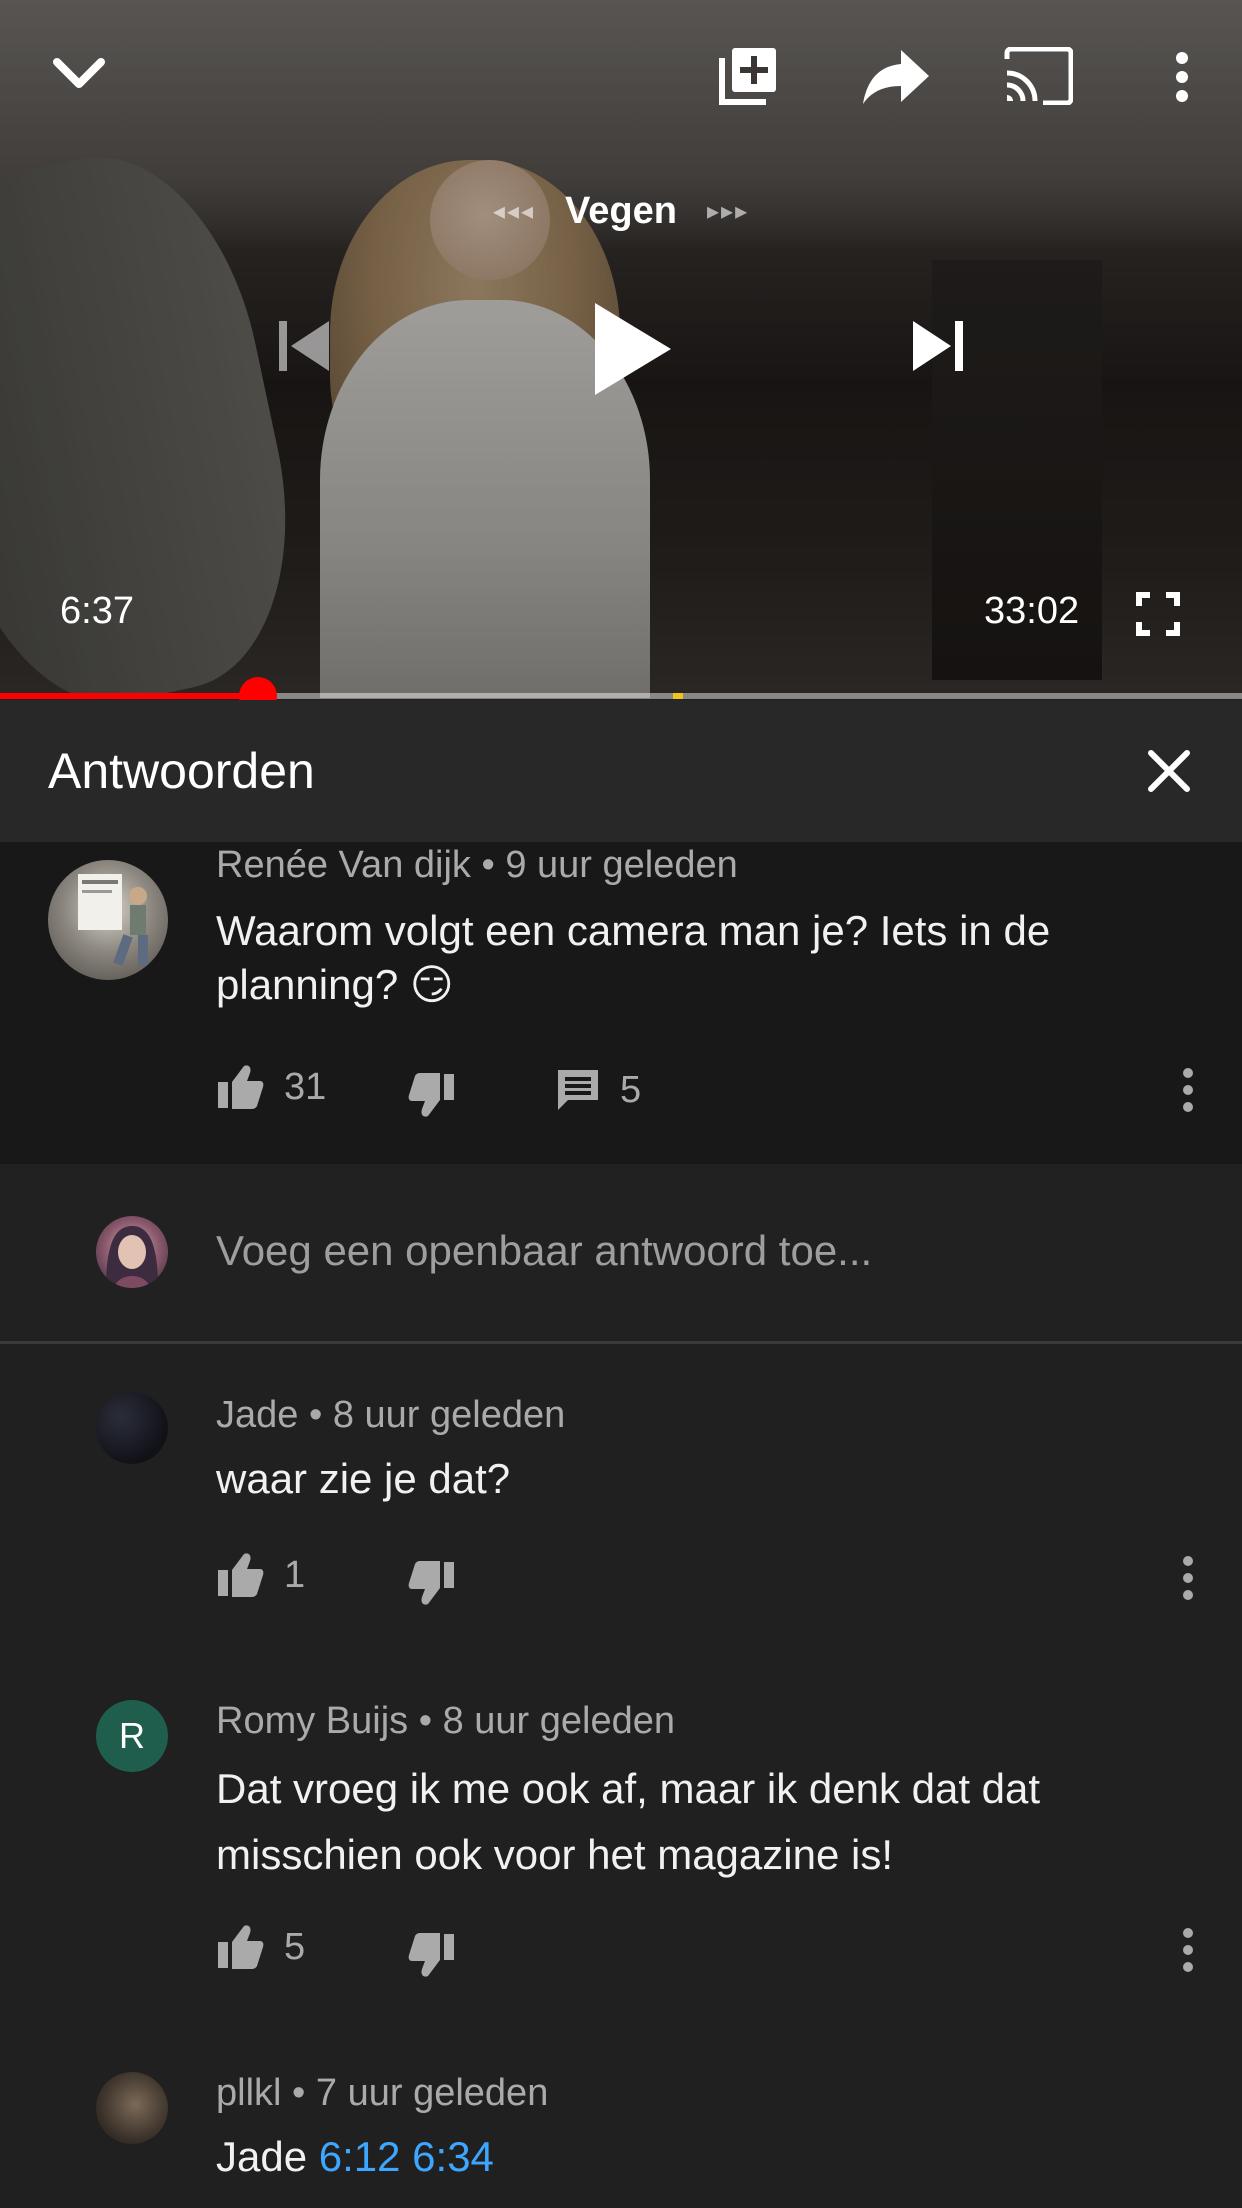 This screenshot has height=2208, width=1242. What do you see at coordinates (1038, 76) in the screenshot?
I see `cast-icon` at bounding box center [1038, 76].